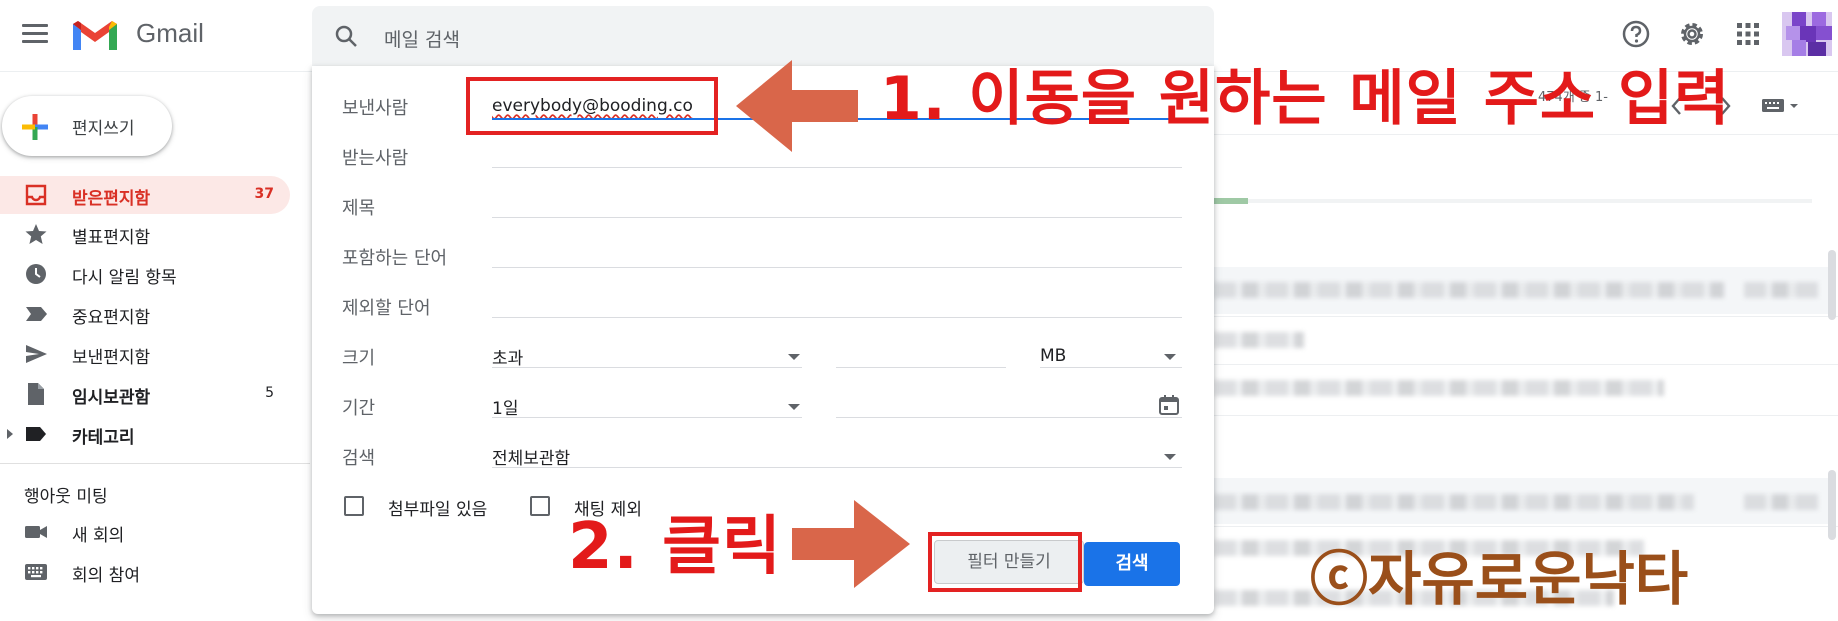 The height and width of the screenshot is (621, 1838). I want to click on sidebar-item-label: 새 회의, so click(98, 536).